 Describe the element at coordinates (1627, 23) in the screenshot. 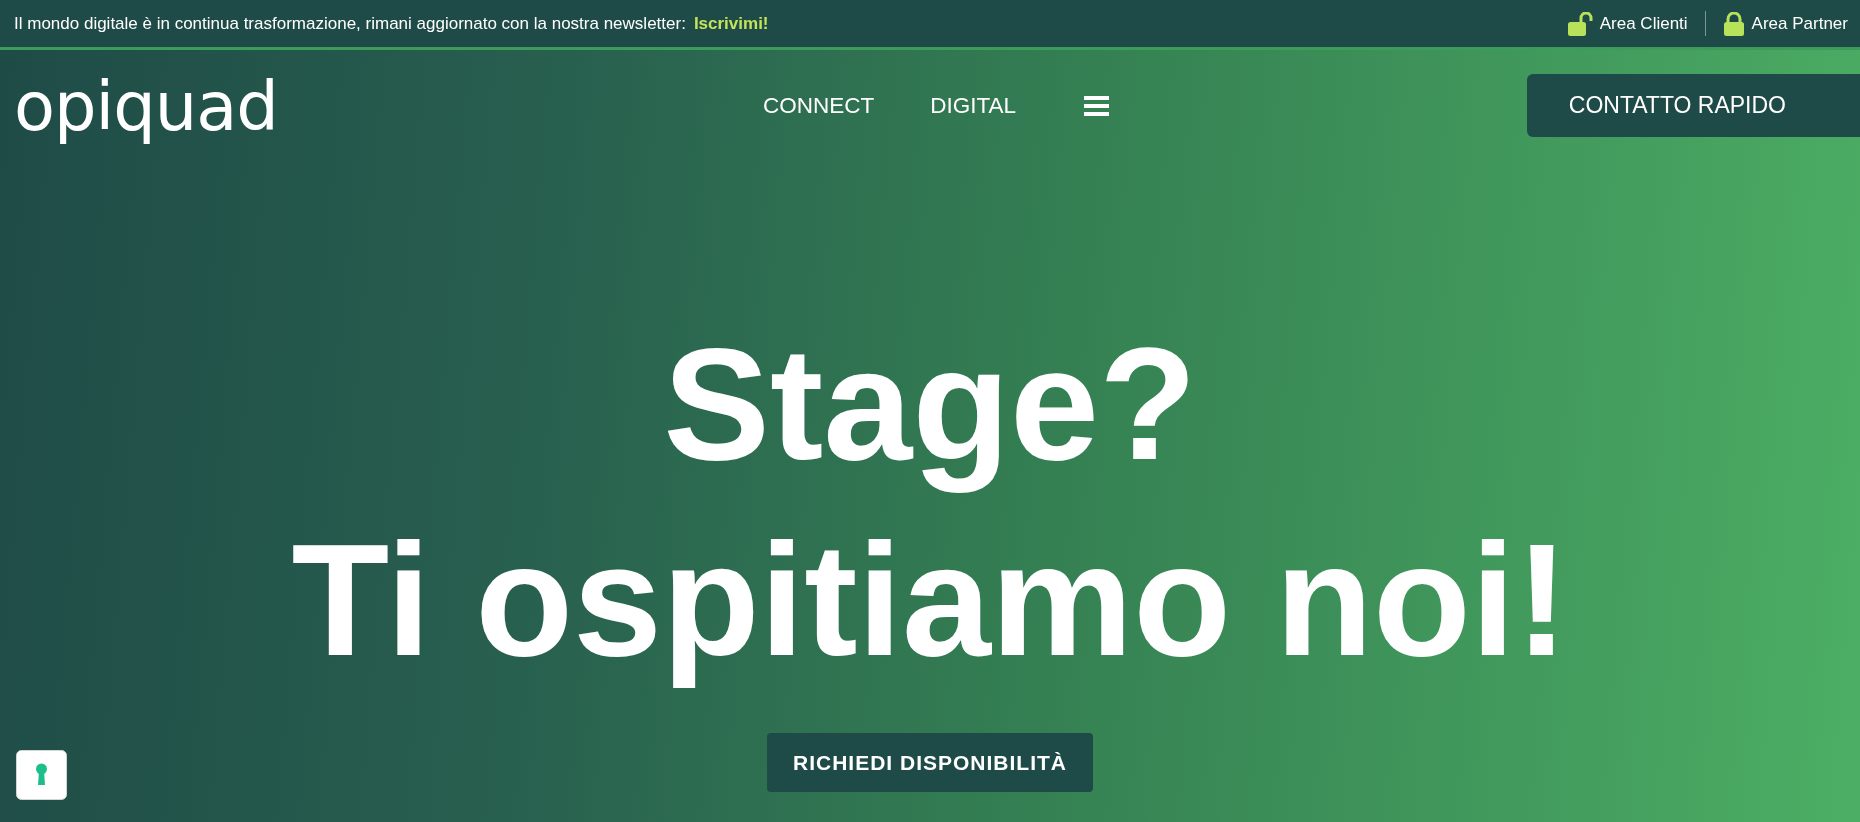

I see `area-link: Area Clienti` at that location.